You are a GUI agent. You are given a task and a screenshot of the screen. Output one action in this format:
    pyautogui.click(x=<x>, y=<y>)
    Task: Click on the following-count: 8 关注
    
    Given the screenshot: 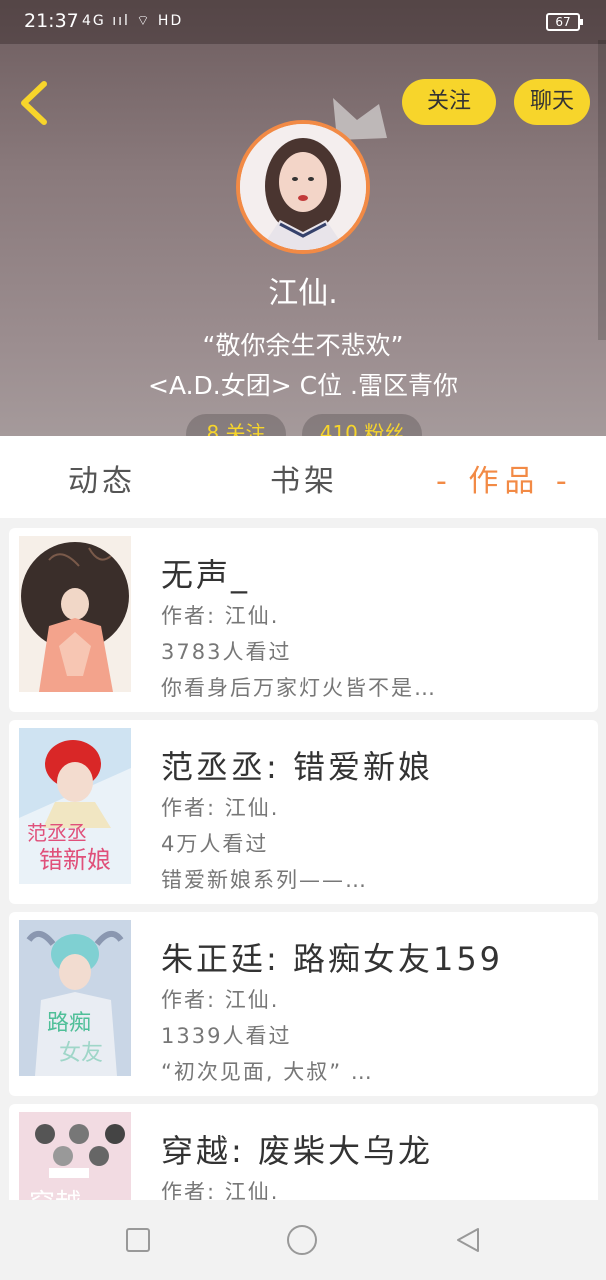 What is the action you would take?
    pyautogui.click(x=236, y=425)
    